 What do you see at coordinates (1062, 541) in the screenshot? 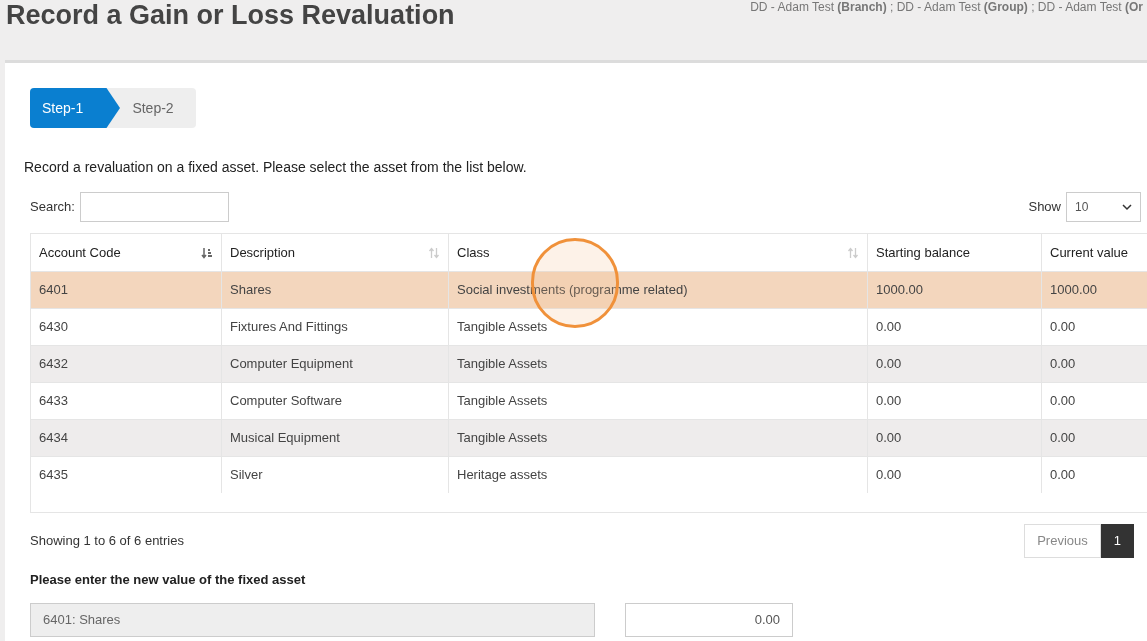
I see `pagination-button: Previous` at bounding box center [1062, 541].